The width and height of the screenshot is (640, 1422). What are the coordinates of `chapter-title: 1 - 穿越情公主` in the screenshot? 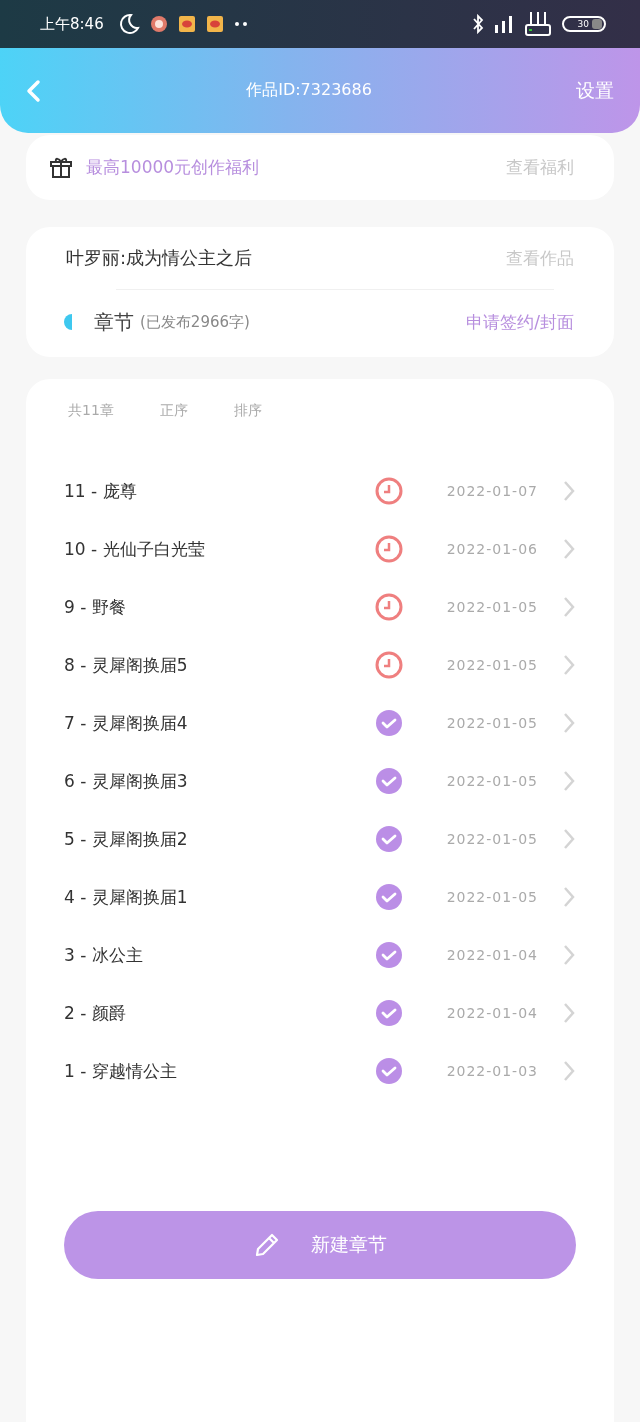 It's located at (121, 1071).